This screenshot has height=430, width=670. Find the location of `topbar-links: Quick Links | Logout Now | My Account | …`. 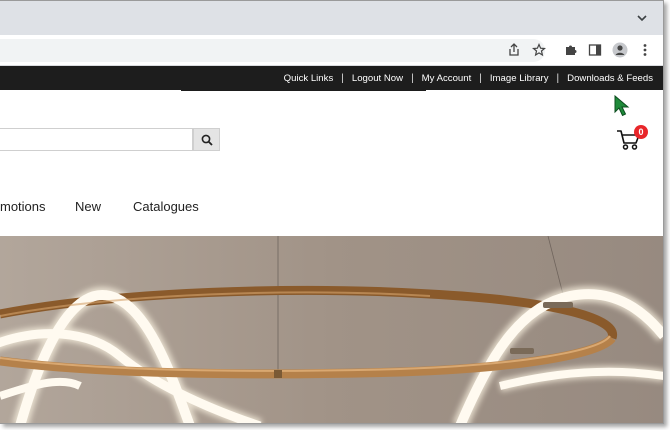

topbar-links: Quick Links | Logout Now | My Account | … is located at coordinates (468, 78).